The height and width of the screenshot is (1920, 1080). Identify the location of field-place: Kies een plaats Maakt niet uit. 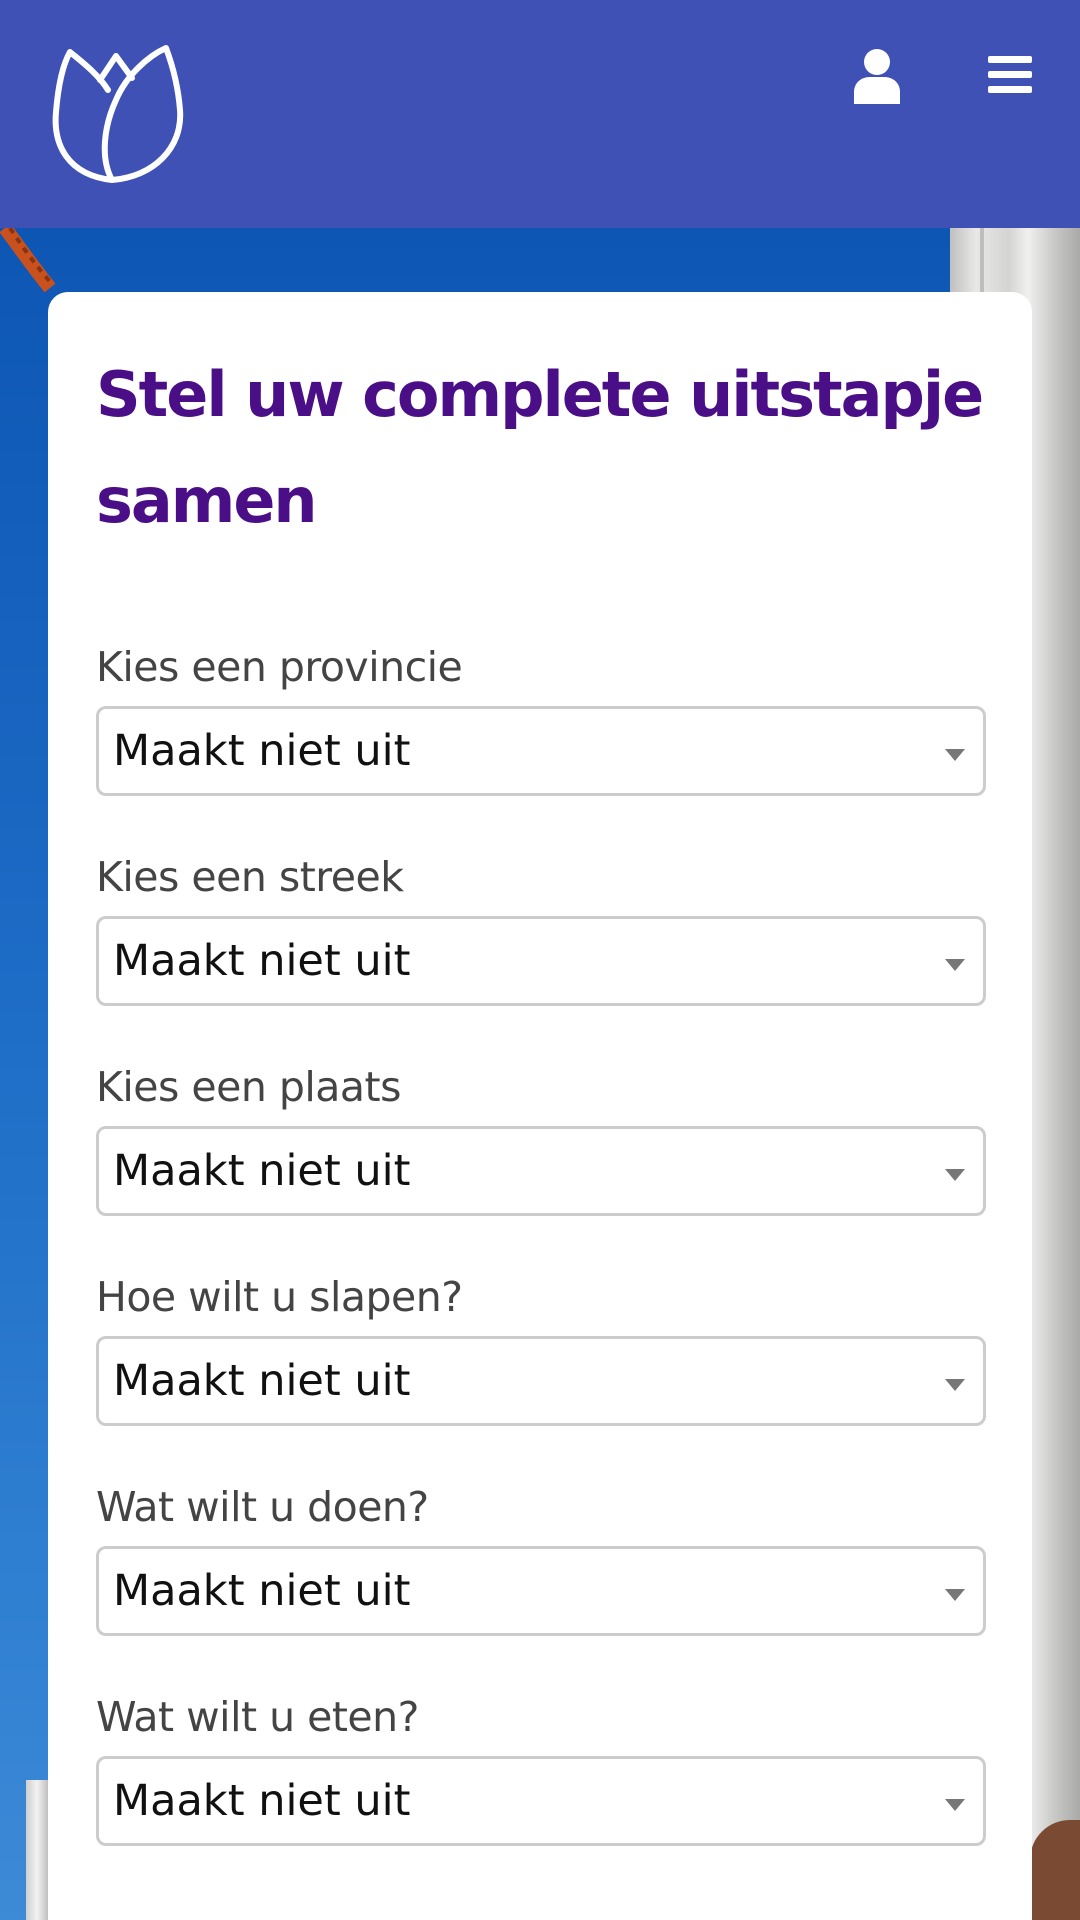
(541, 1139).